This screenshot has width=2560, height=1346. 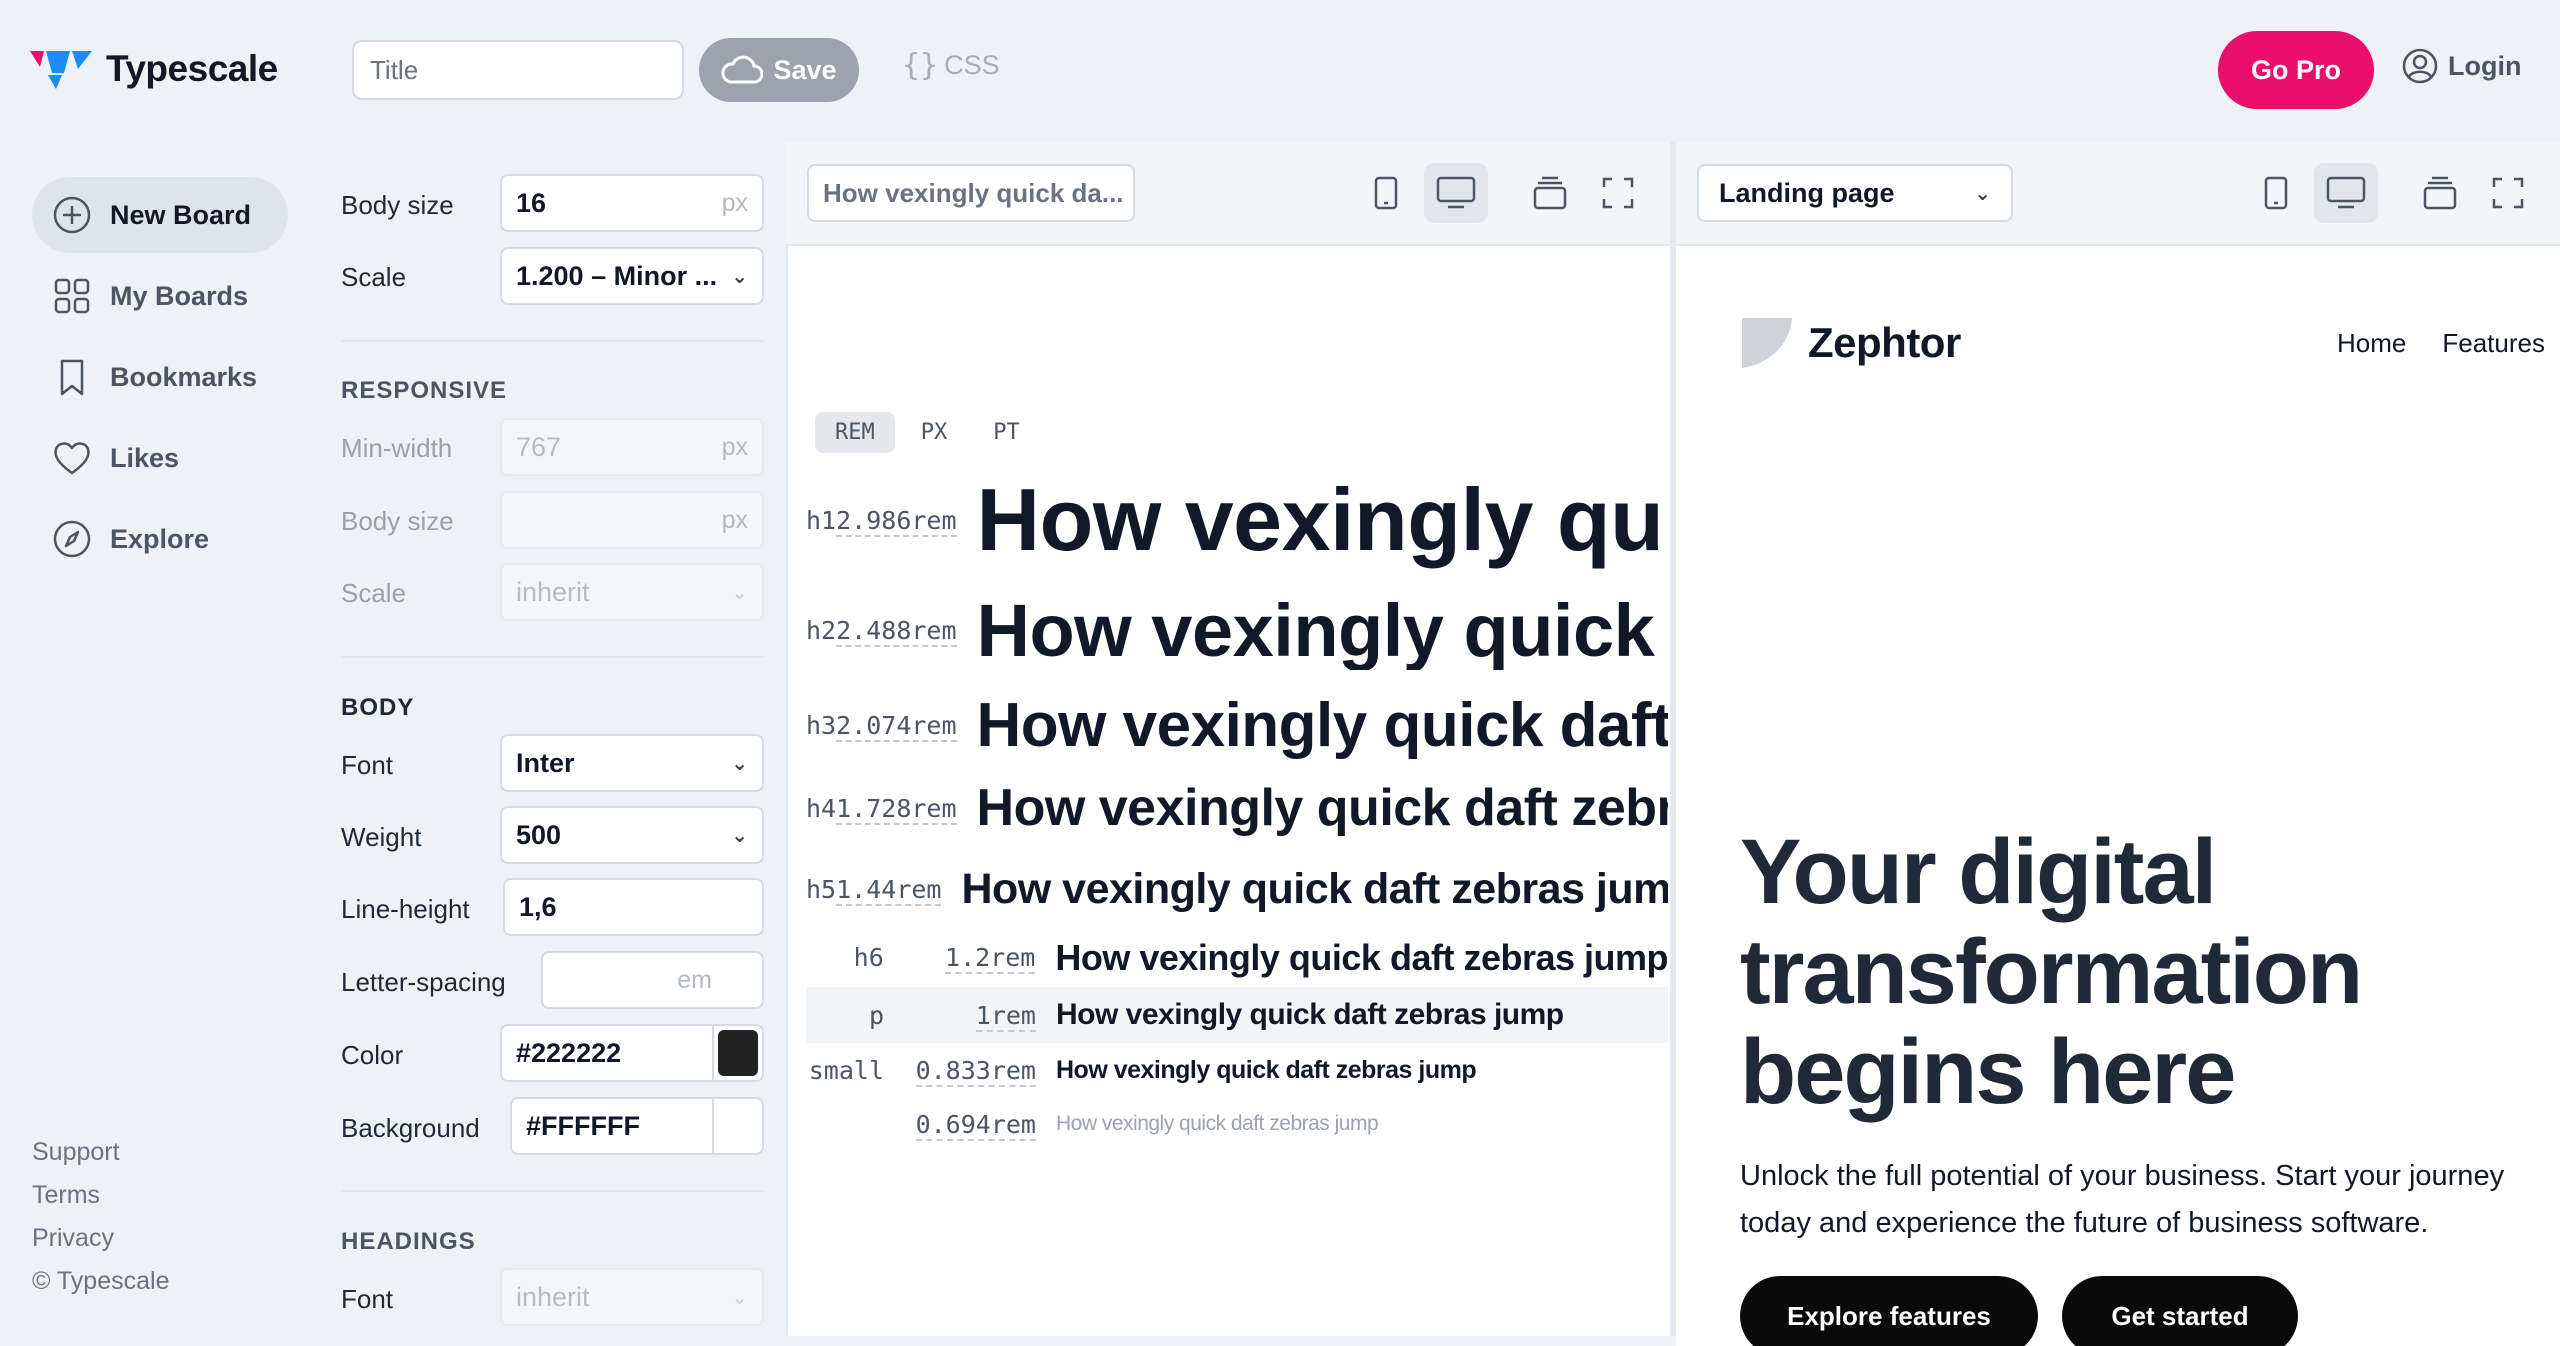 What do you see at coordinates (2180, 1311) in the screenshot?
I see `get-started-button: Get started` at bounding box center [2180, 1311].